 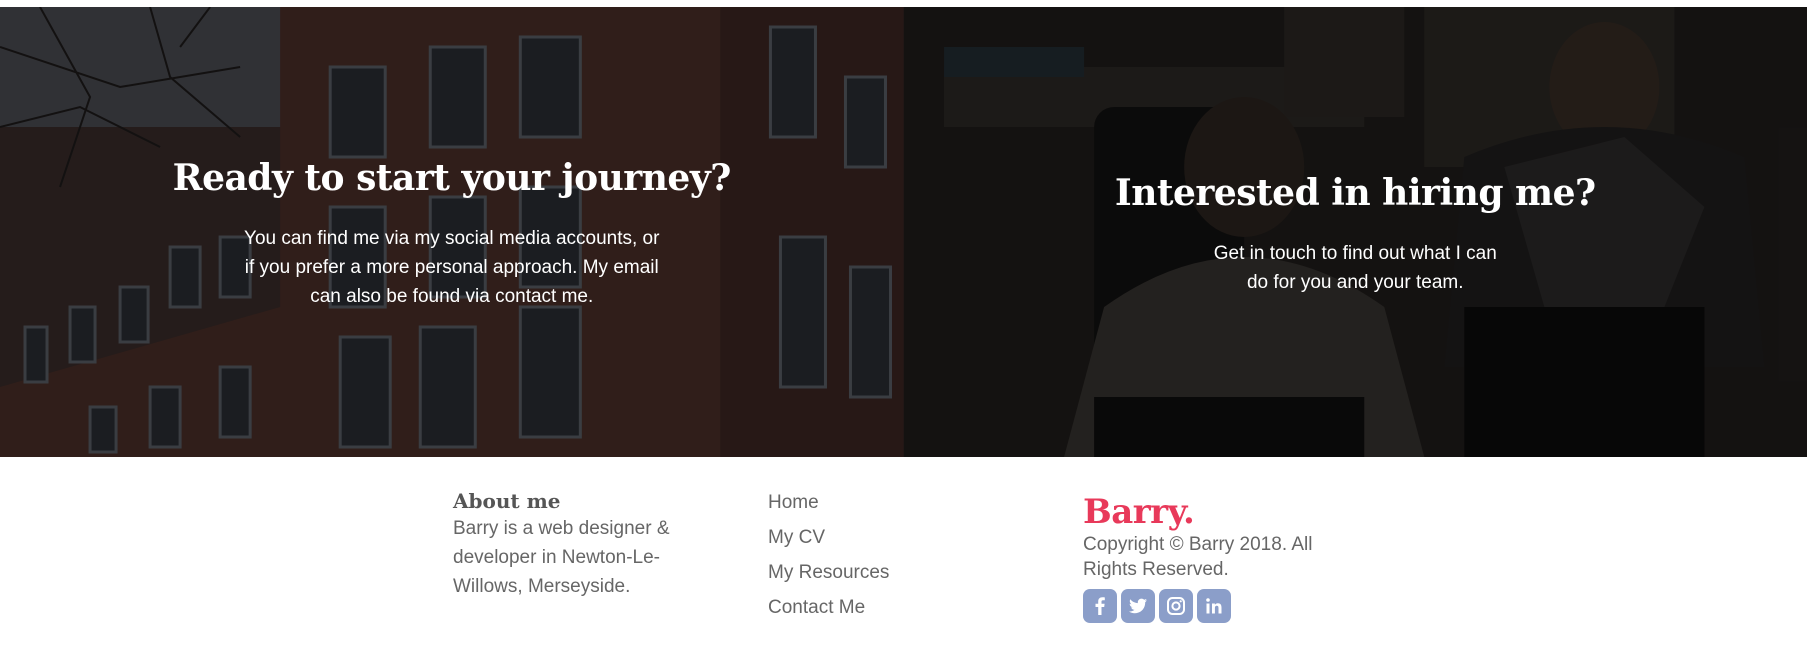 I want to click on nav-link-contact-me: Contact Me, so click(x=828, y=607).